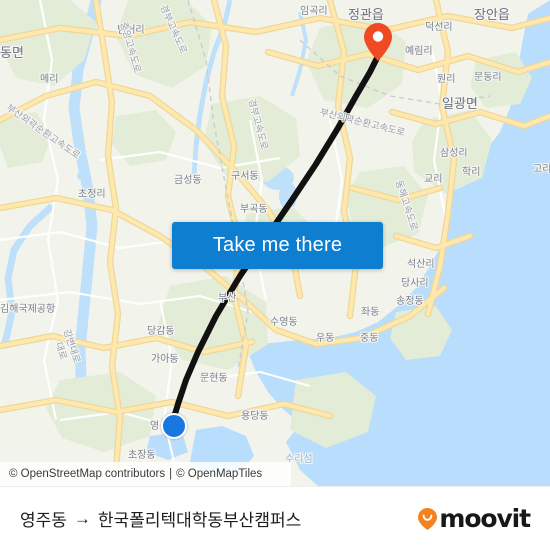 The image size is (550, 550). What do you see at coordinates (43, 520) in the screenshot?
I see `route-origin-label: 영주동` at bounding box center [43, 520].